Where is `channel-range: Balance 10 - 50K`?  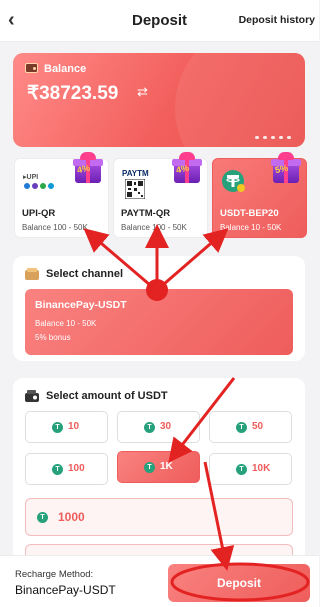 channel-range: Balance 10 - 50K is located at coordinates (66, 323).